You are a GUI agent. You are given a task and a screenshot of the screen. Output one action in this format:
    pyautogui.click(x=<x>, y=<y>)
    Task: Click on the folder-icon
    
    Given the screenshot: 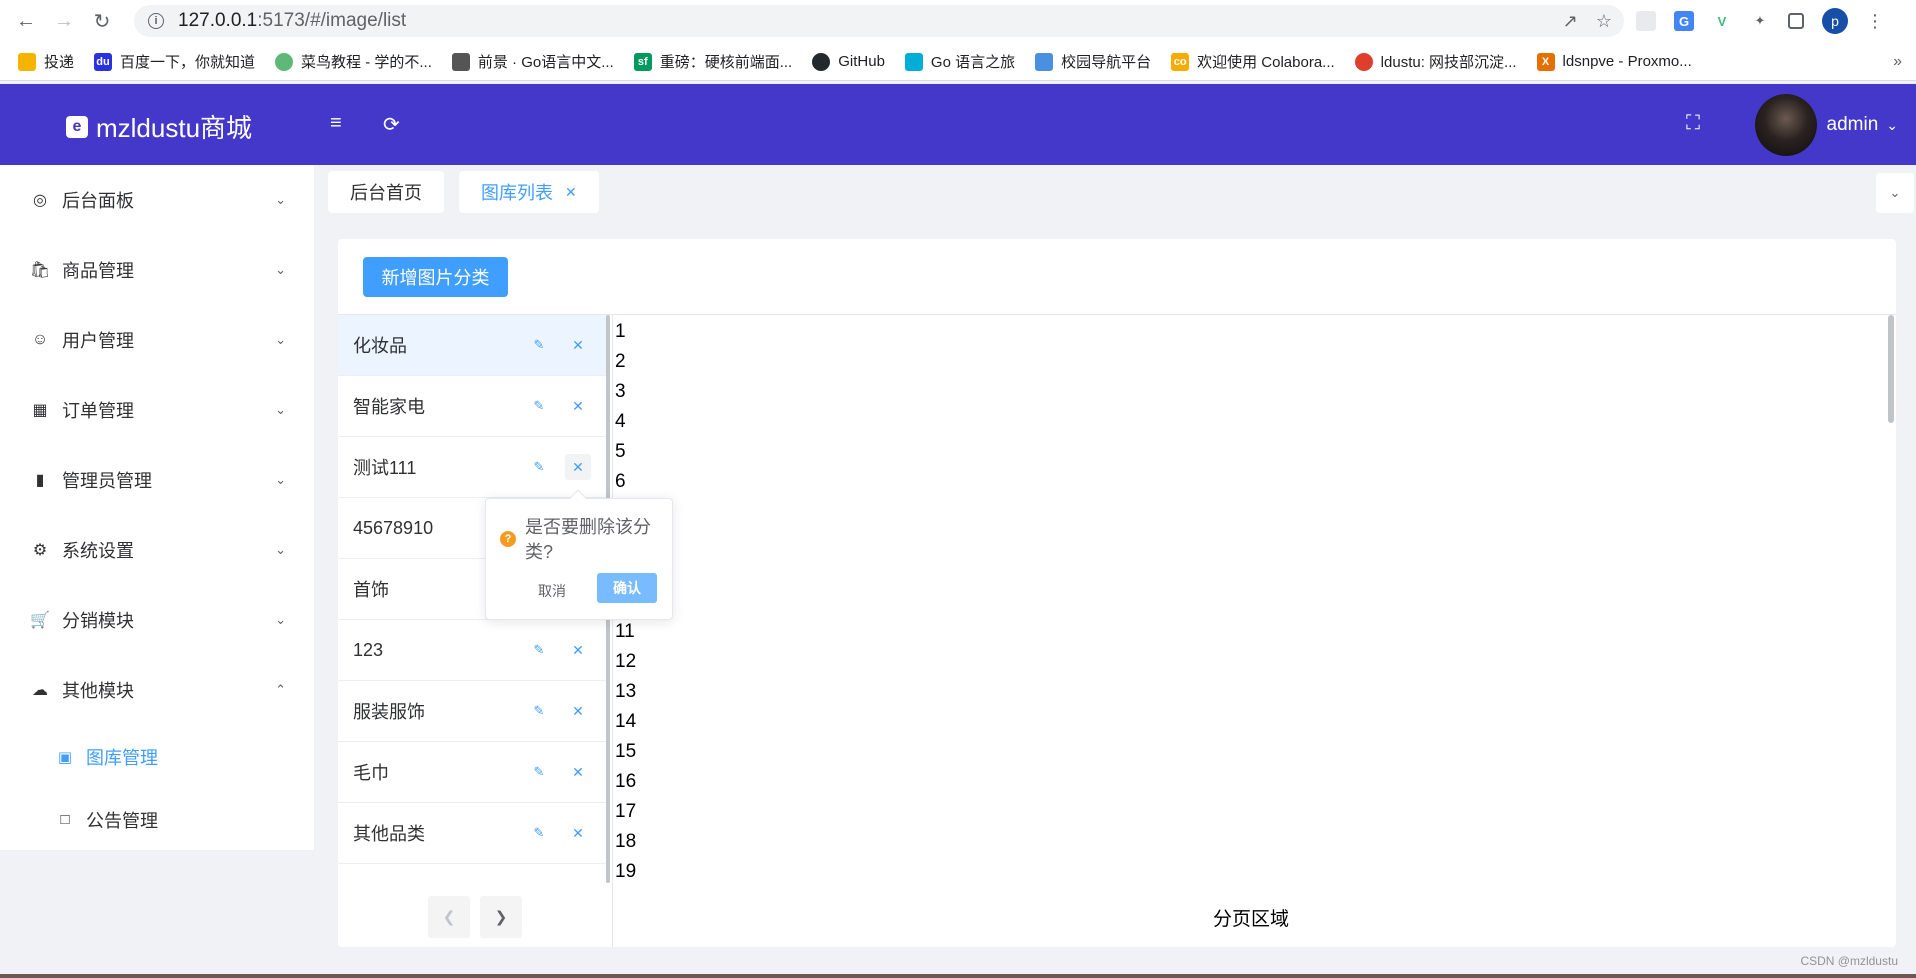 What is the action you would take?
    pyautogui.click(x=27, y=61)
    